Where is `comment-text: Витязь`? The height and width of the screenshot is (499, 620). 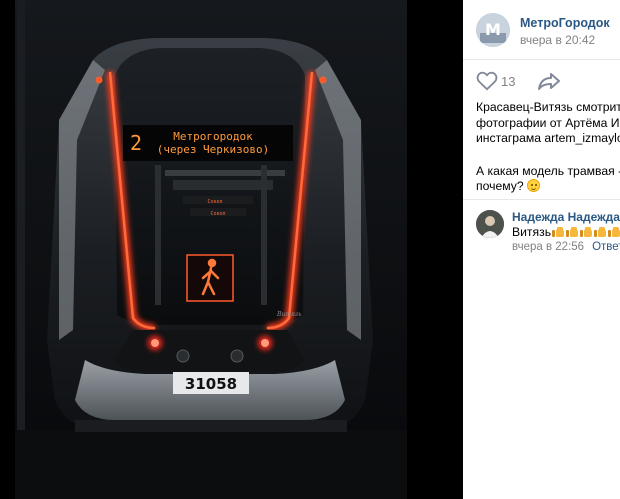 comment-text: Витязь is located at coordinates (566, 232).